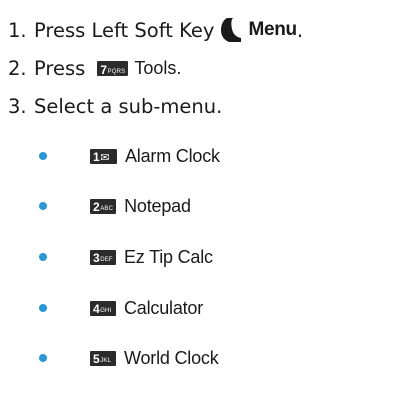  I want to click on key-4-icon: 4GHI, so click(103, 308).